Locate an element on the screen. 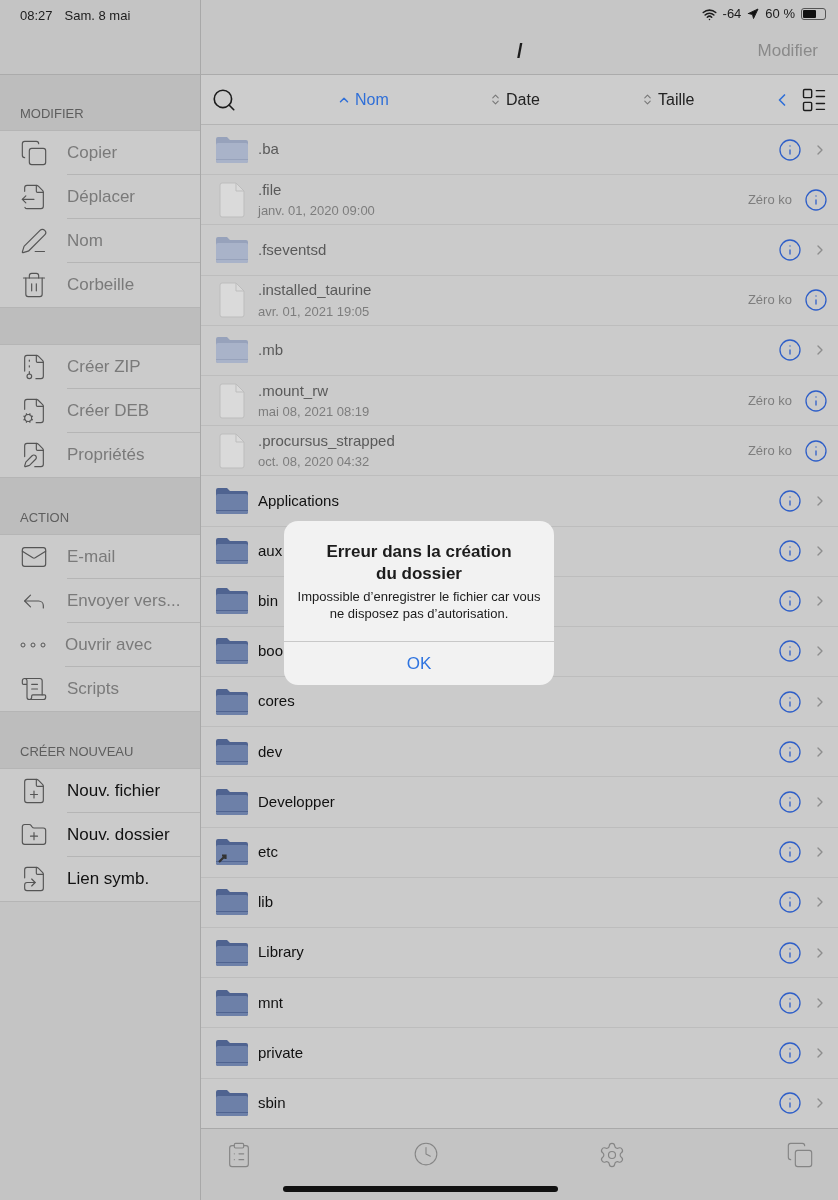  file-row: dev is located at coordinates (519, 752).